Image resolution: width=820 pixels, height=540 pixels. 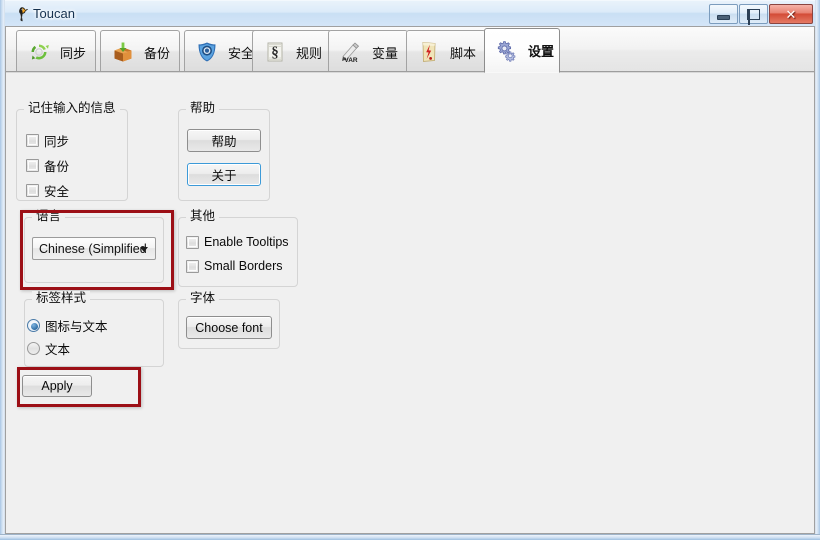 I want to click on checkbox-label: 安全, so click(x=57, y=192).